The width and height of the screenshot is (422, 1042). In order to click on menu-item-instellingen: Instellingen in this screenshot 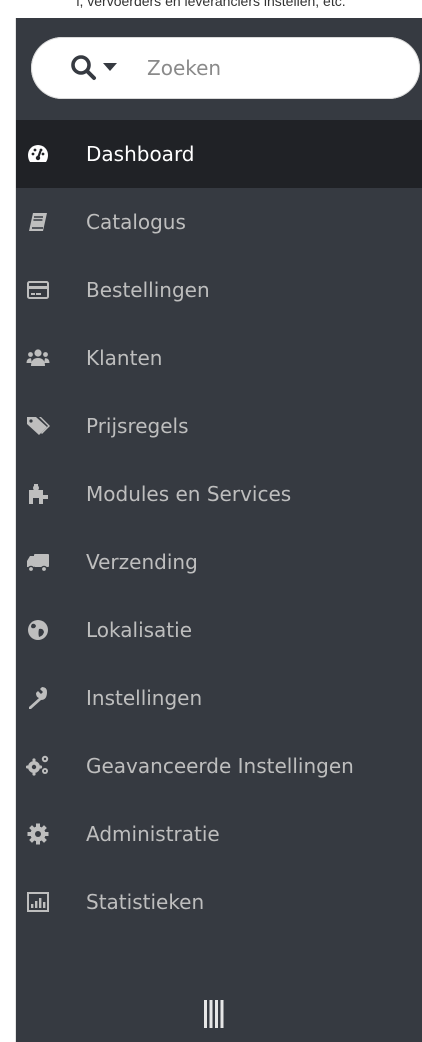, I will do `click(219, 698)`.